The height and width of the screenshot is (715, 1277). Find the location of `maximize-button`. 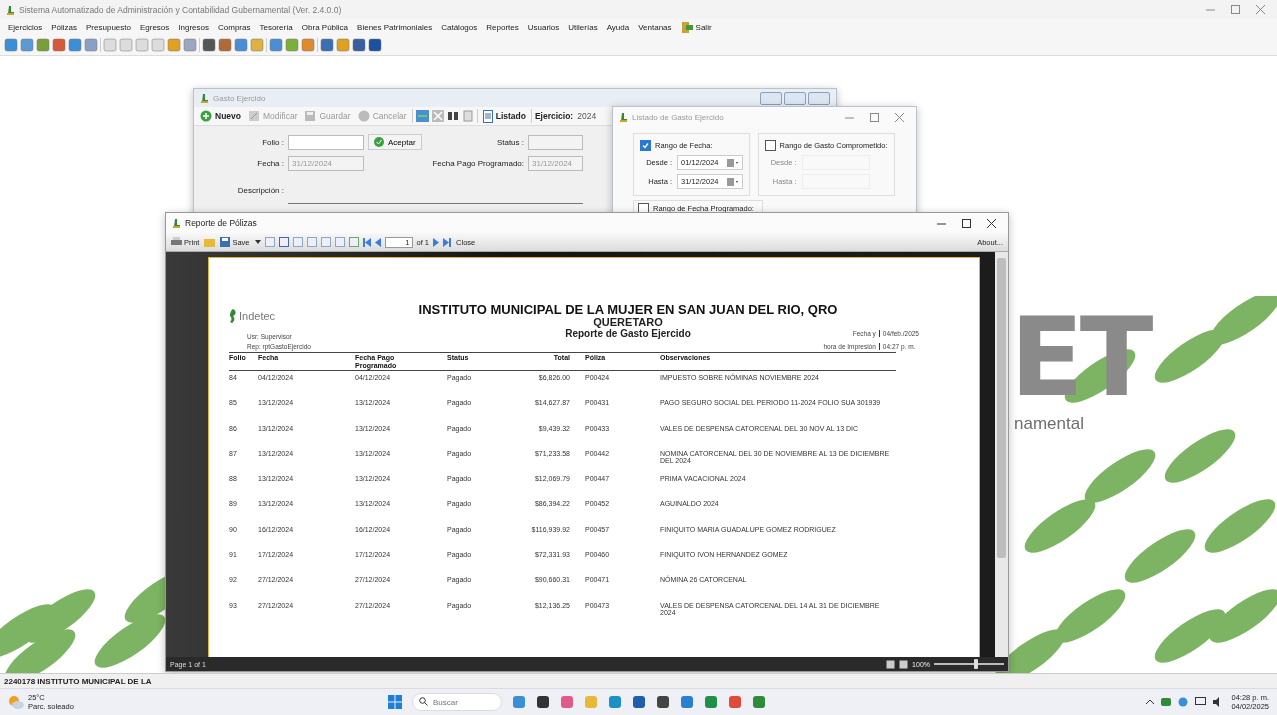

maximize-button is located at coordinates (795, 98).